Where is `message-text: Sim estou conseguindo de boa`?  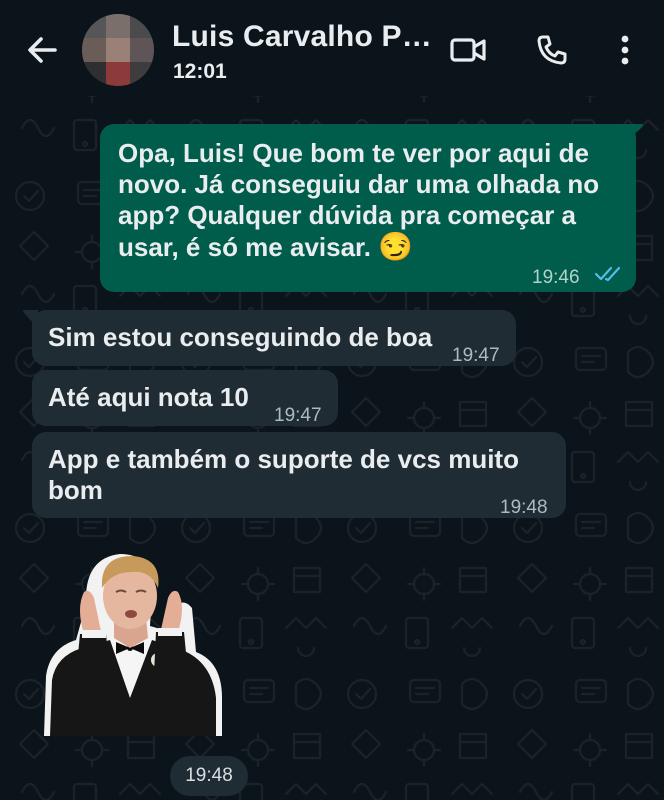 message-text: Sim estou conseguindo de boa is located at coordinates (240, 337).